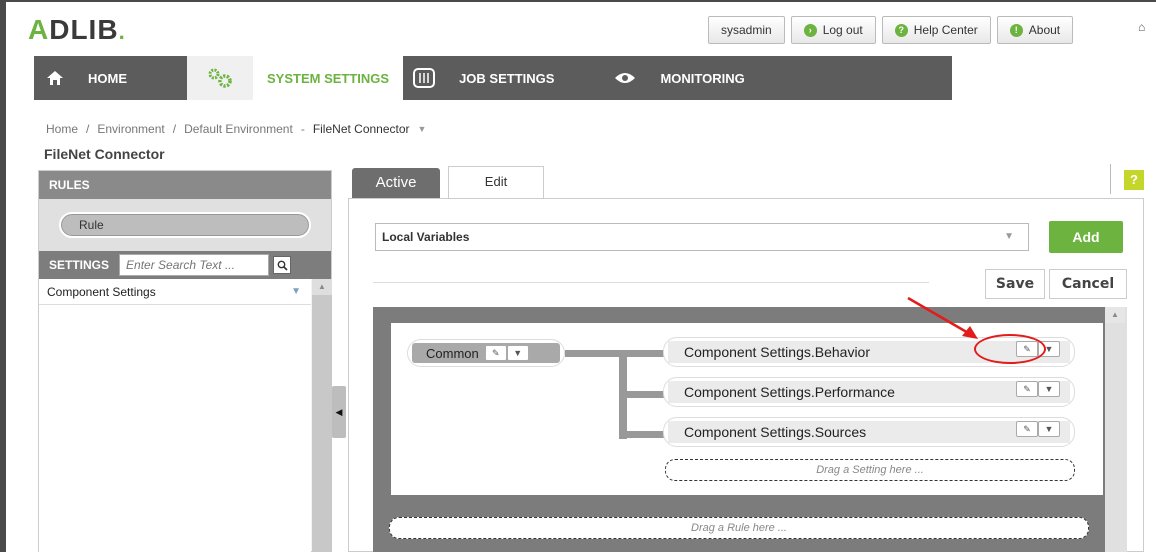 The image size is (1156, 552). I want to click on collapse-panel-handle: ◀, so click(339, 412).